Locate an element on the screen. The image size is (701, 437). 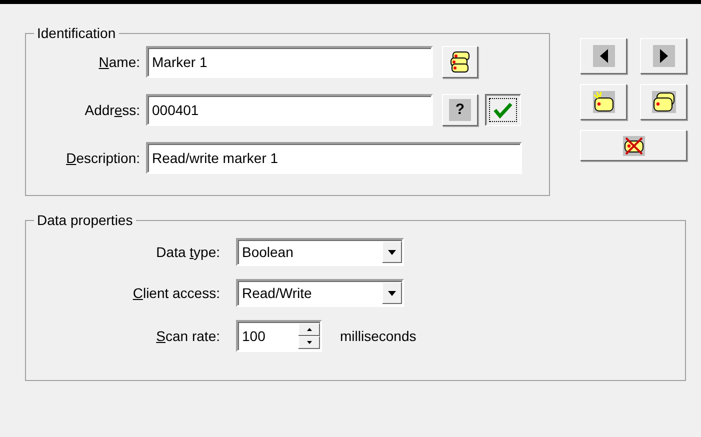
new-tag-icon is located at coordinates (603, 102).